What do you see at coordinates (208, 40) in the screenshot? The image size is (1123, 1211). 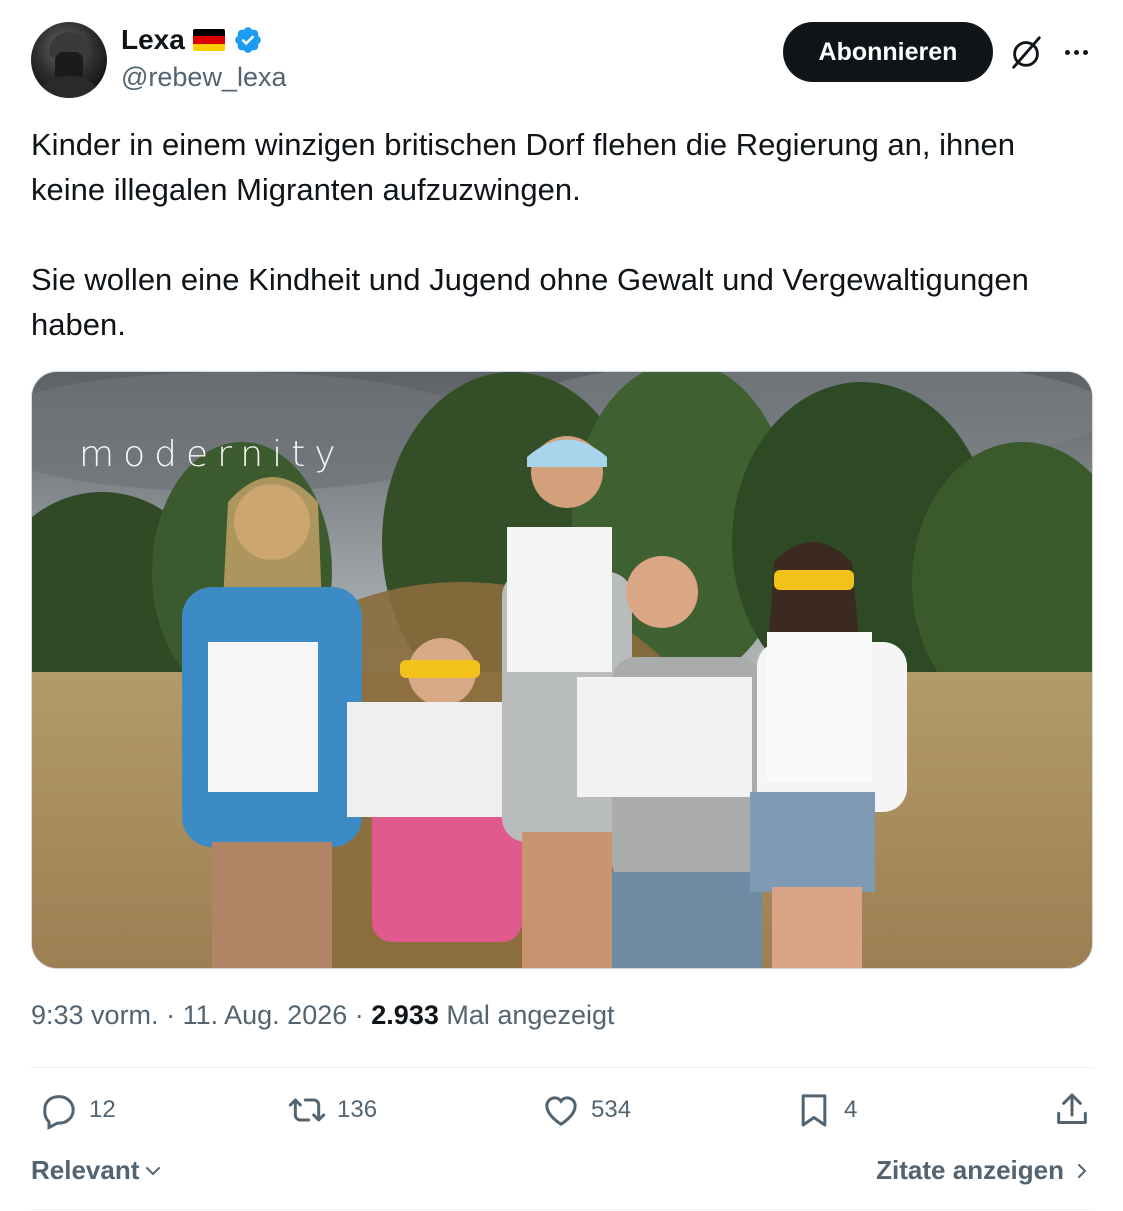 I see `germany-flag-icon` at bounding box center [208, 40].